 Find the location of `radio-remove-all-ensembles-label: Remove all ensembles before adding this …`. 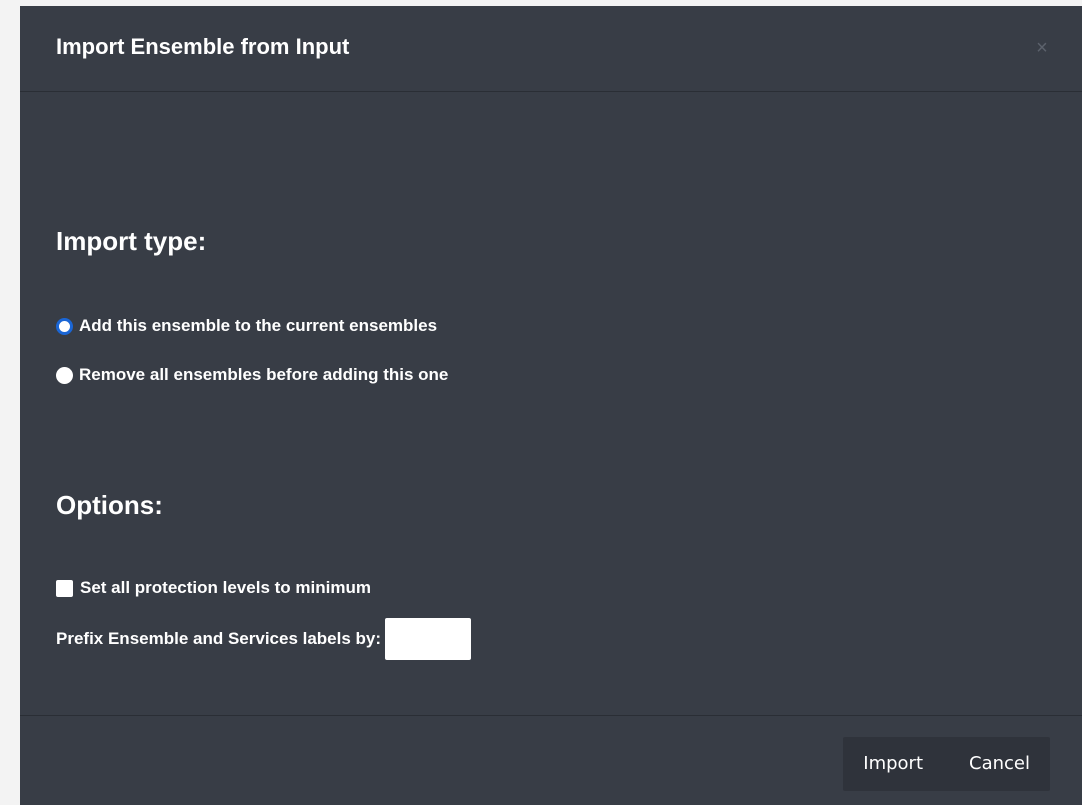

radio-remove-all-ensembles-label: Remove all ensembles before adding this … is located at coordinates (264, 374).